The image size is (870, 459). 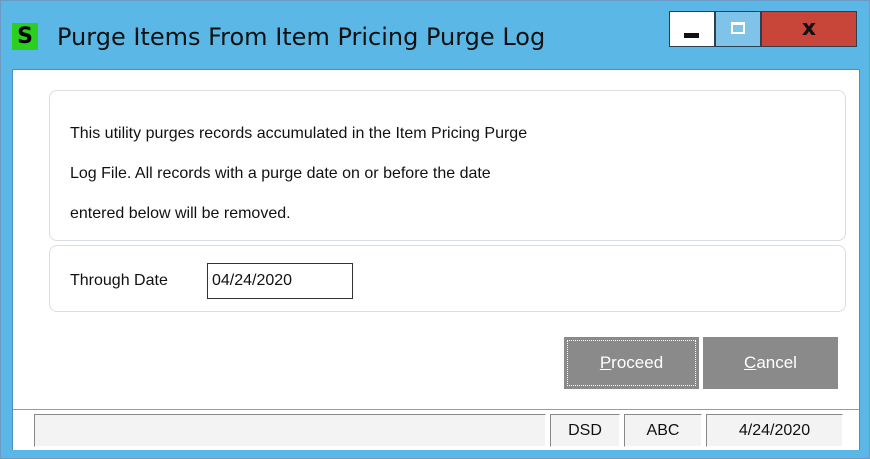 I want to click on minimize-icon, so click(x=691, y=35).